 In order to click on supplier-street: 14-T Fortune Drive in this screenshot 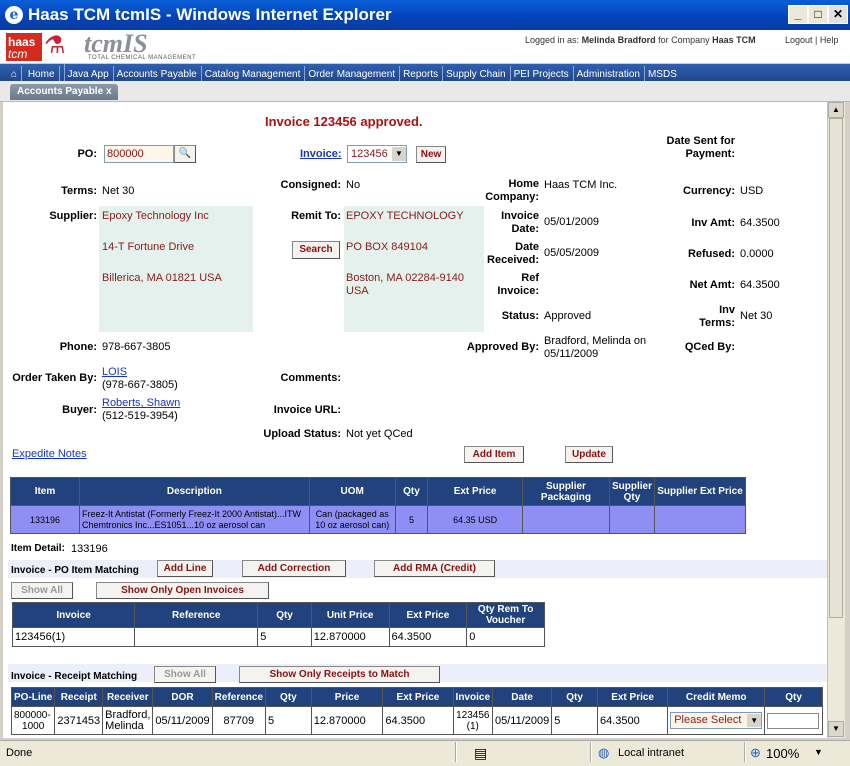, I will do `click(148, 247)`.